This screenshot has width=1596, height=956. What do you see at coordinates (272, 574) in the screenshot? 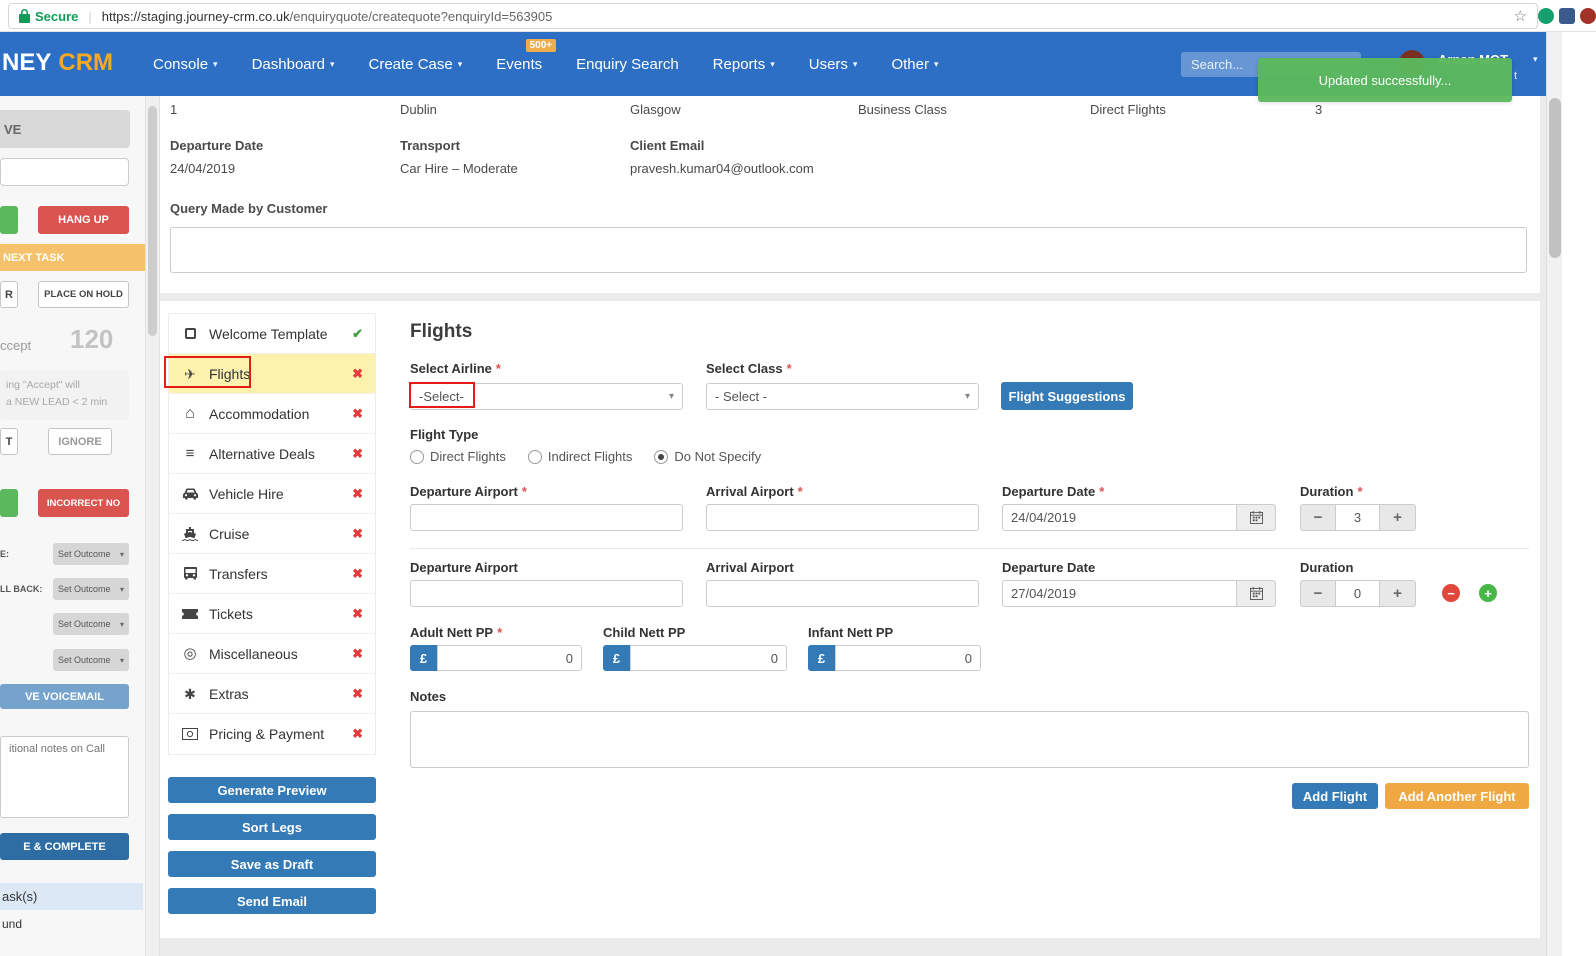
I see `tab-transfers: Transfers ✖` at bounding box center [272, 574].